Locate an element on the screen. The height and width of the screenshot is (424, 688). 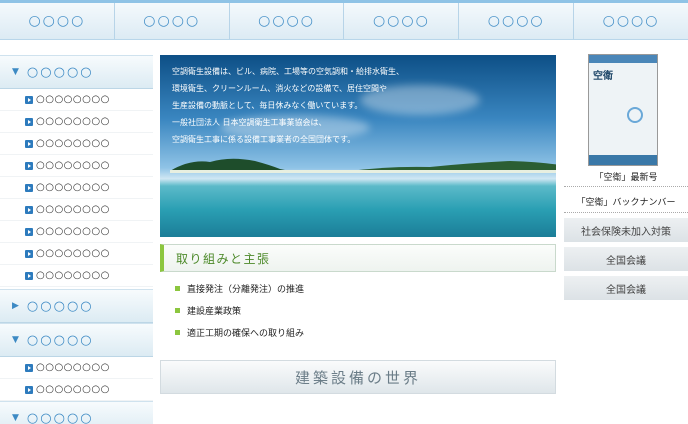
menu-section-header: ▶ ○○○○○ is located at coordinates (76, 306).